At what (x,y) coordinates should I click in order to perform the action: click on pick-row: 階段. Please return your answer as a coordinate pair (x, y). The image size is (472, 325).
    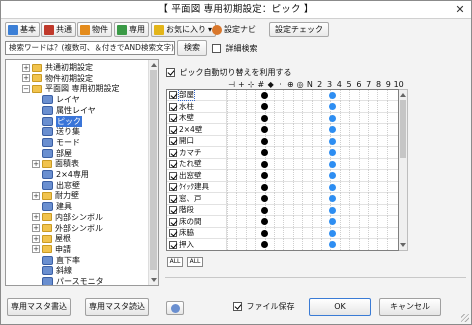
    Looking at the image, I should click on (282, 210).